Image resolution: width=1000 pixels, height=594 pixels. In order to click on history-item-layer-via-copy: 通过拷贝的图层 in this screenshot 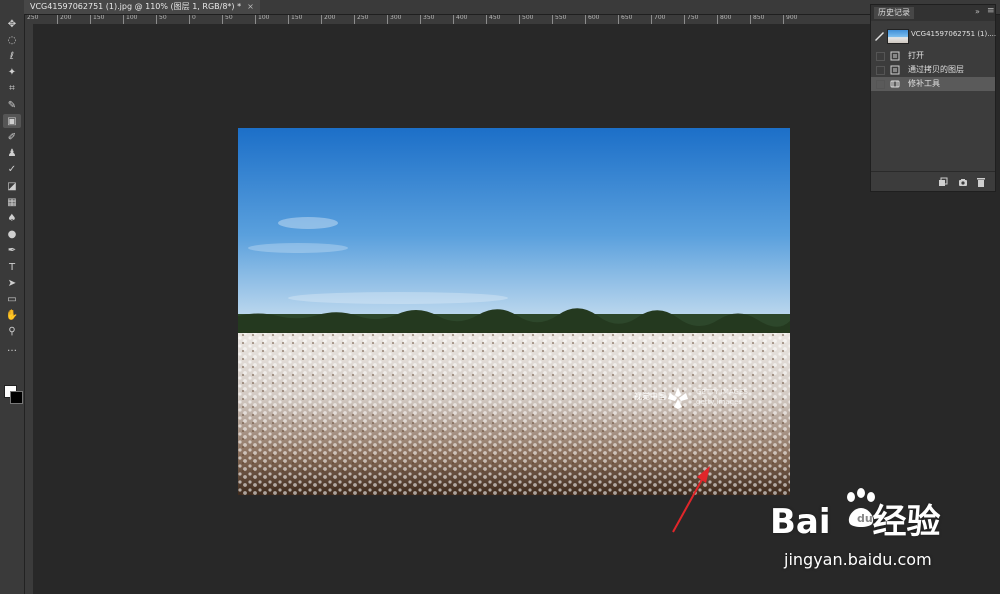, I will do `click(933, 70)`.